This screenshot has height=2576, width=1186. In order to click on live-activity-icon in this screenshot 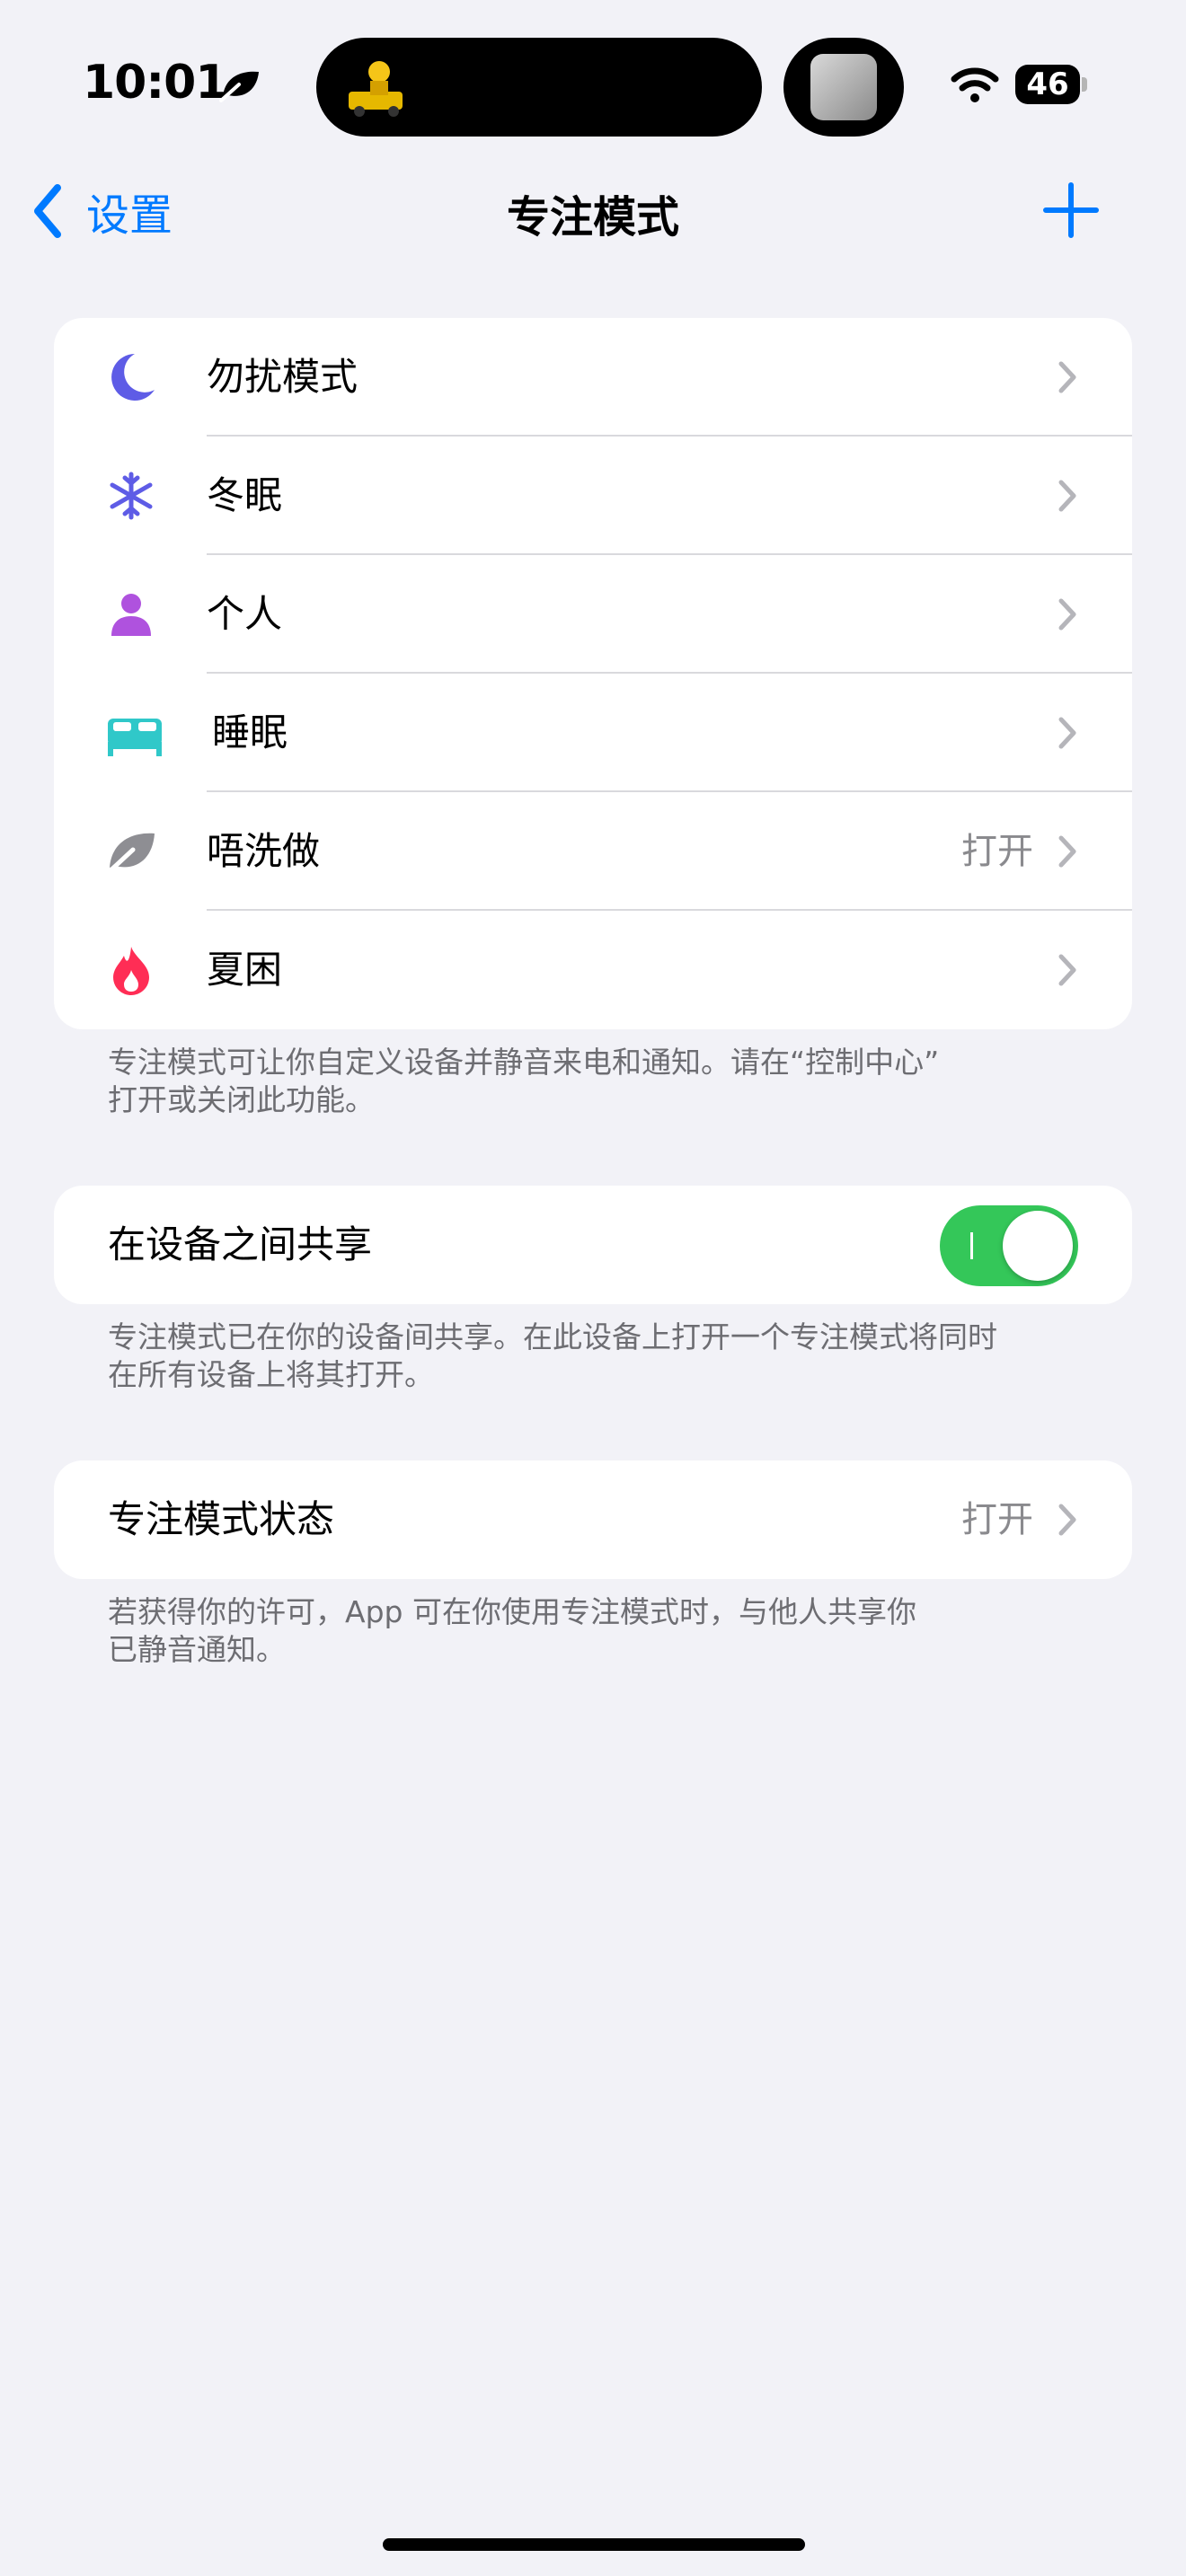, I will do `click(376, 89)`.